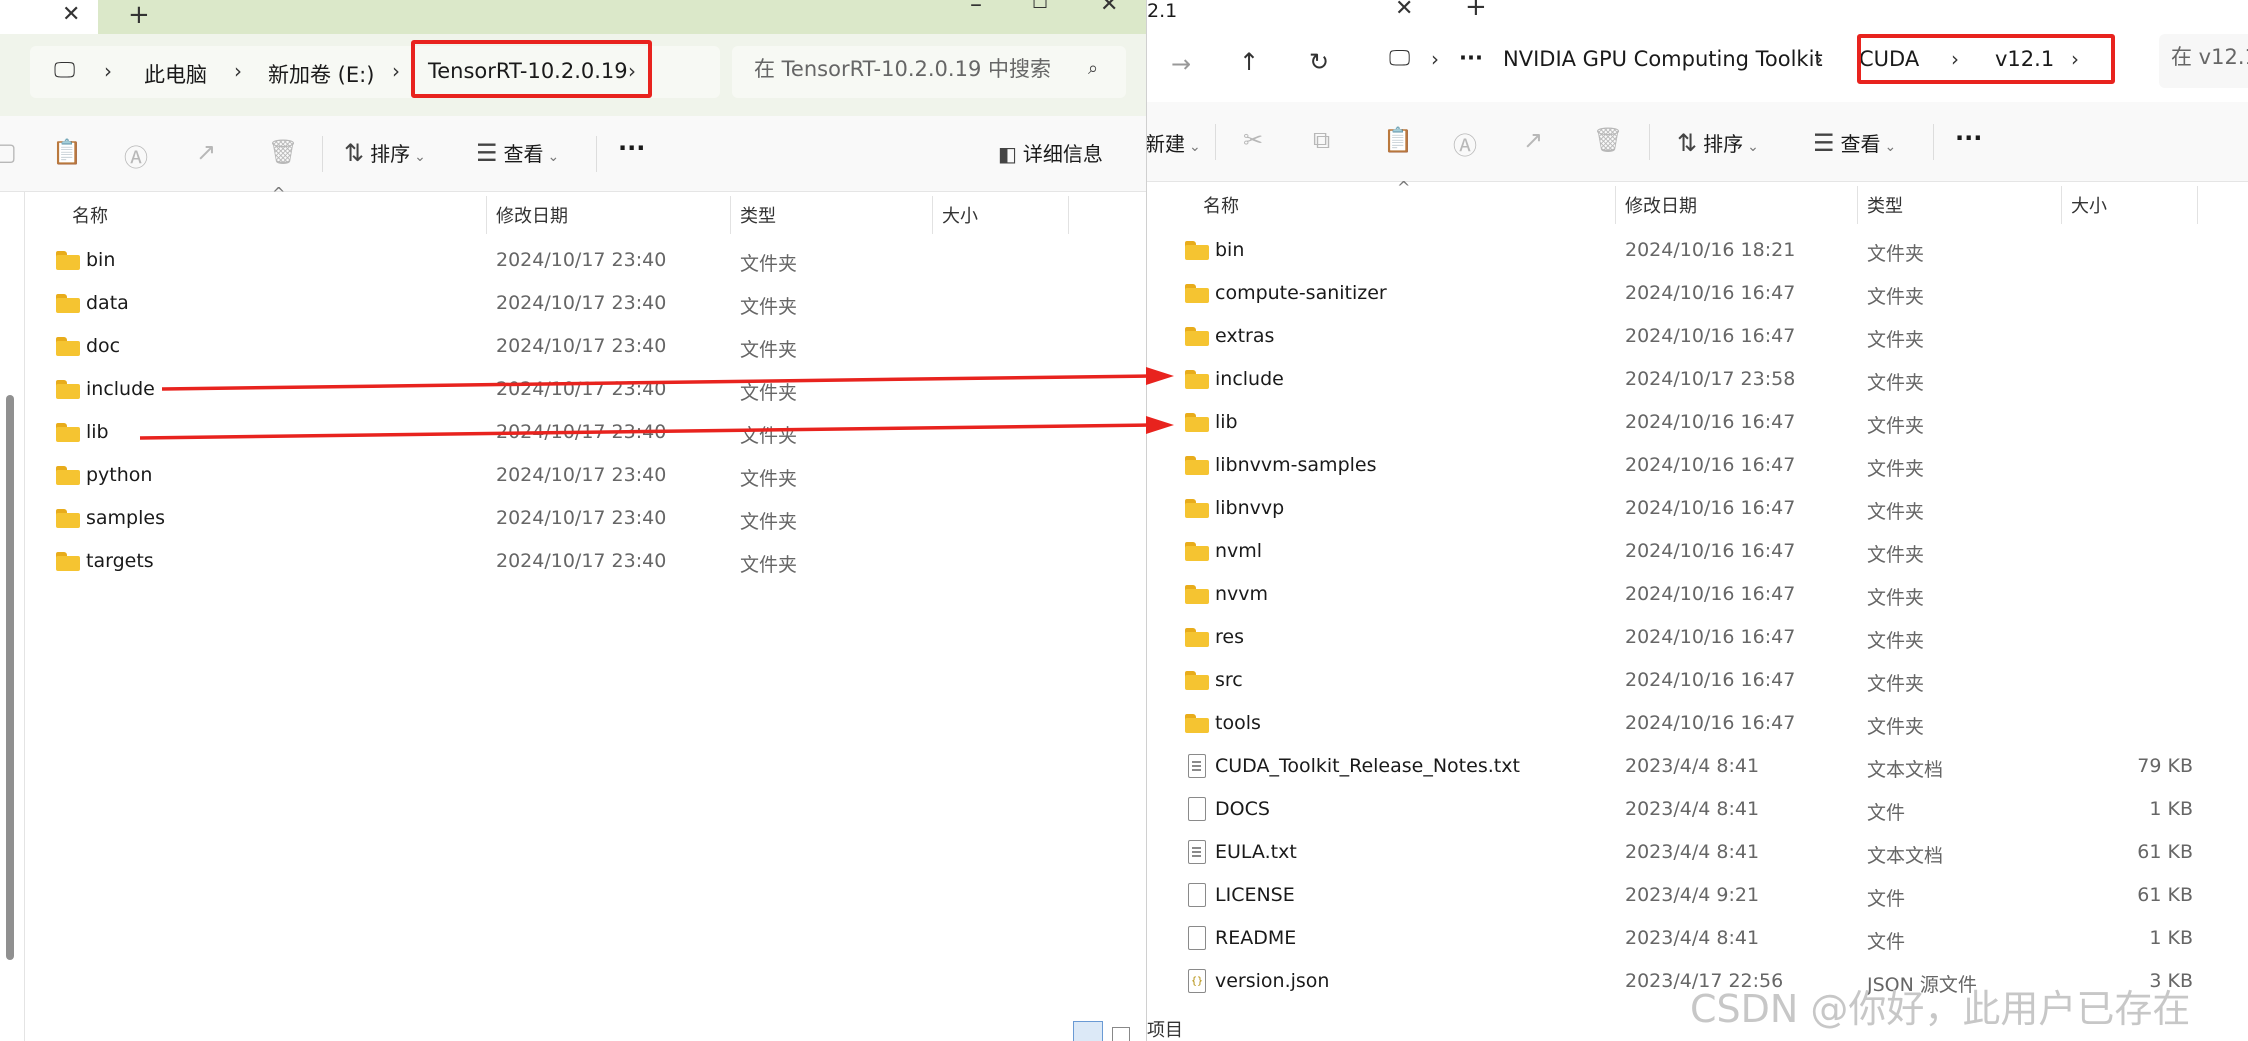 The width and height of the screenshot is (2248, 1041). Describe the element at coordinates (1321, 140) in the screenshot. I see `copy-icon: ⧉` at that location.